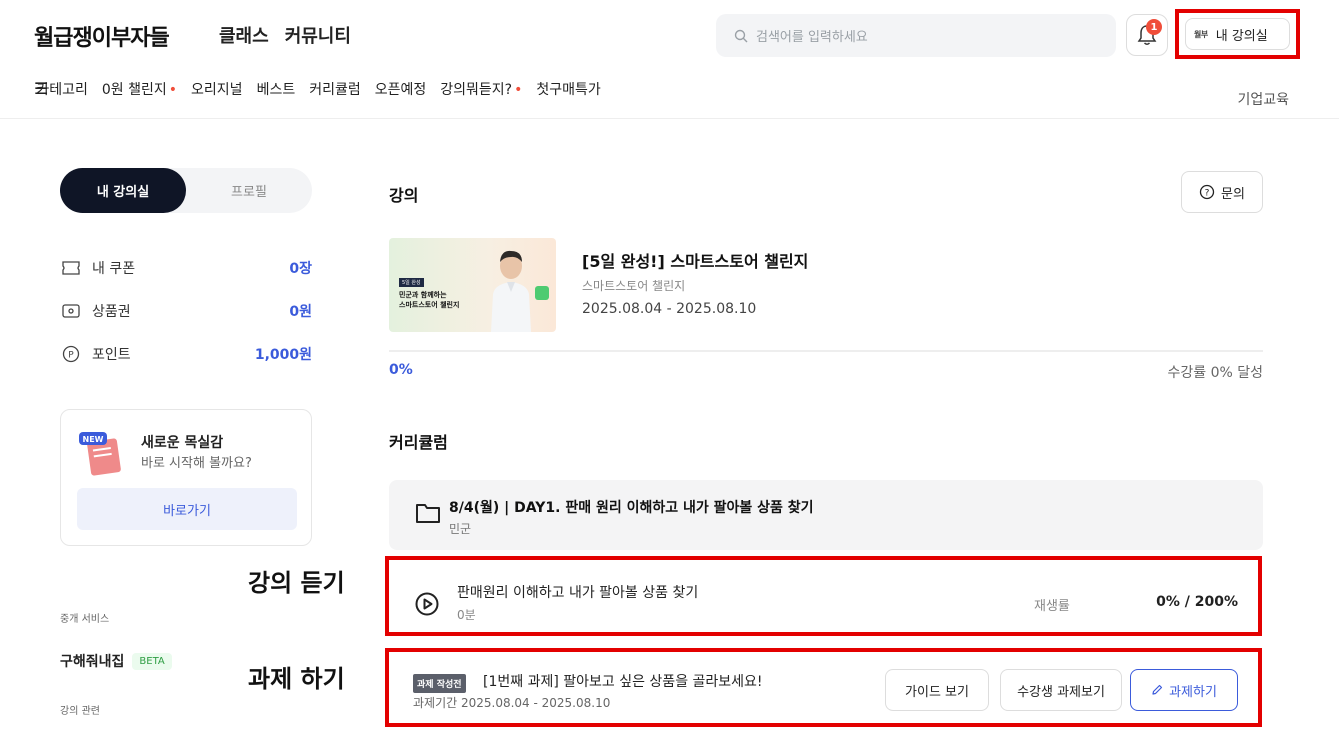 This screenshot has width=1339, height=738. I want to click on section-label-brokerage: 중개 서비스, so click(85, 619).